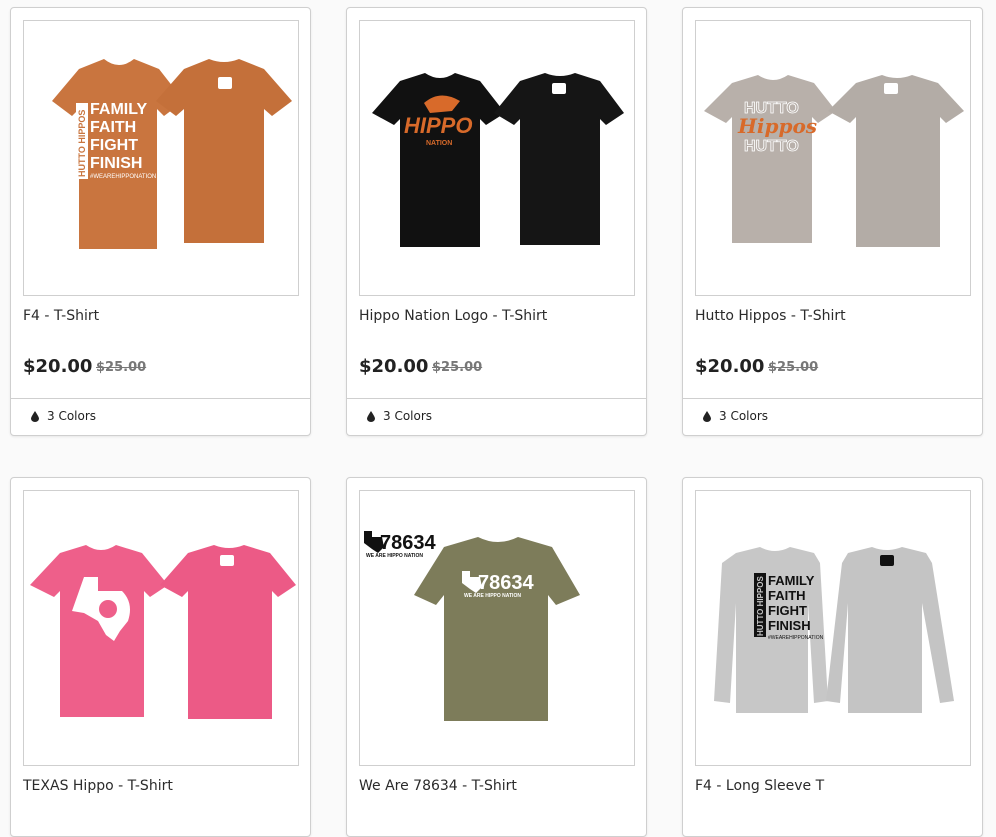 The width and height of the screenshot is (996, 837). I want to click on product-title: Hippo Nation Logo - T-Shirt, so click(453, 316).